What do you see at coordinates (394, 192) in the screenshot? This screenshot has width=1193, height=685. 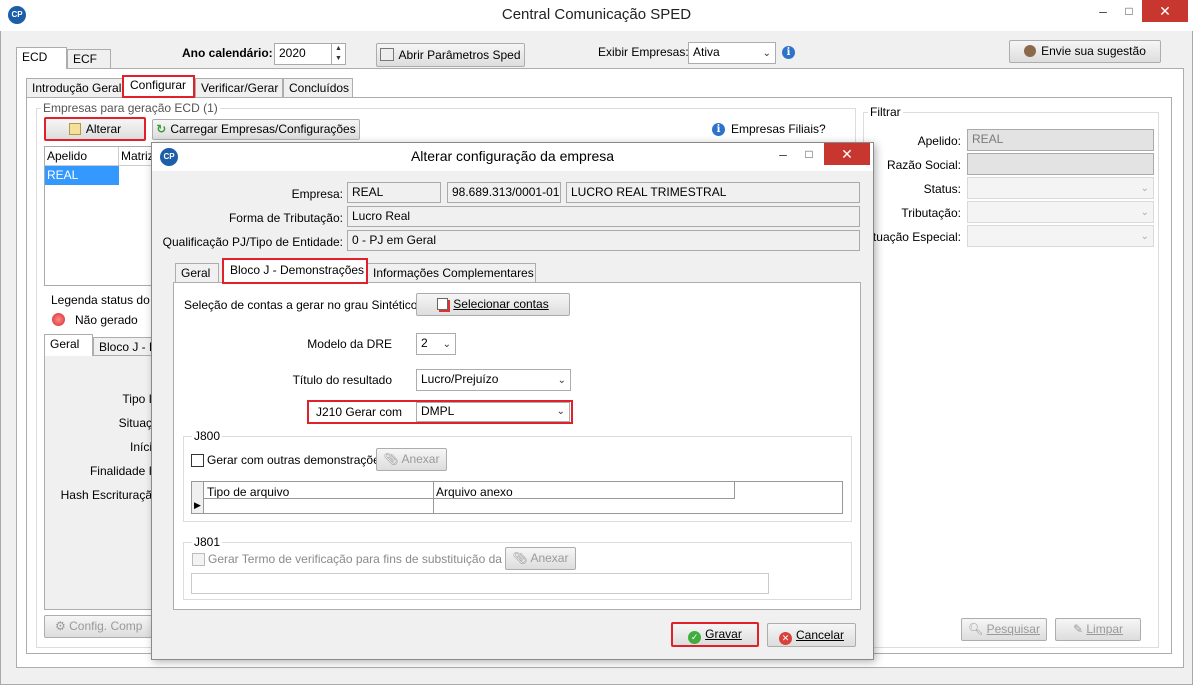 I see `empresa-nome-field: REAL` at bounding box center [394, 192].